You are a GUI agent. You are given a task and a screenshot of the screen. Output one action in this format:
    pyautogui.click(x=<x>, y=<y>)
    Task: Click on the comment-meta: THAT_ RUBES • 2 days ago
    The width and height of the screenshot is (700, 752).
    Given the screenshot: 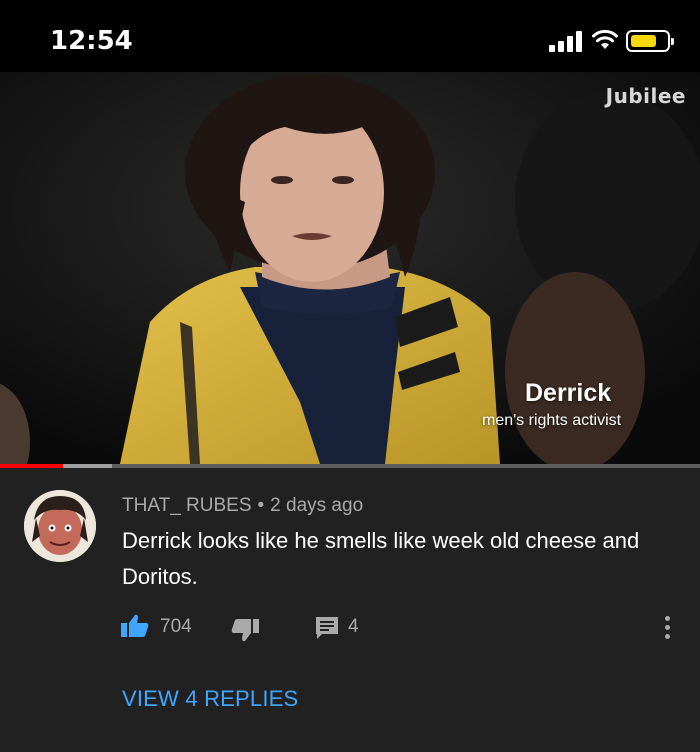 What is the action you would take?
    pyautogui.click(x=242, y=506)
    